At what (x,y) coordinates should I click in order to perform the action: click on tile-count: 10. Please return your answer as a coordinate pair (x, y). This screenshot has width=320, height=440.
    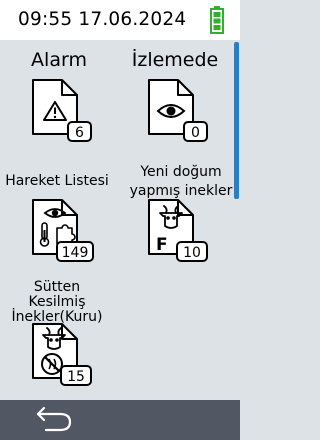
    Looking at the image, I should click on (192, 253).